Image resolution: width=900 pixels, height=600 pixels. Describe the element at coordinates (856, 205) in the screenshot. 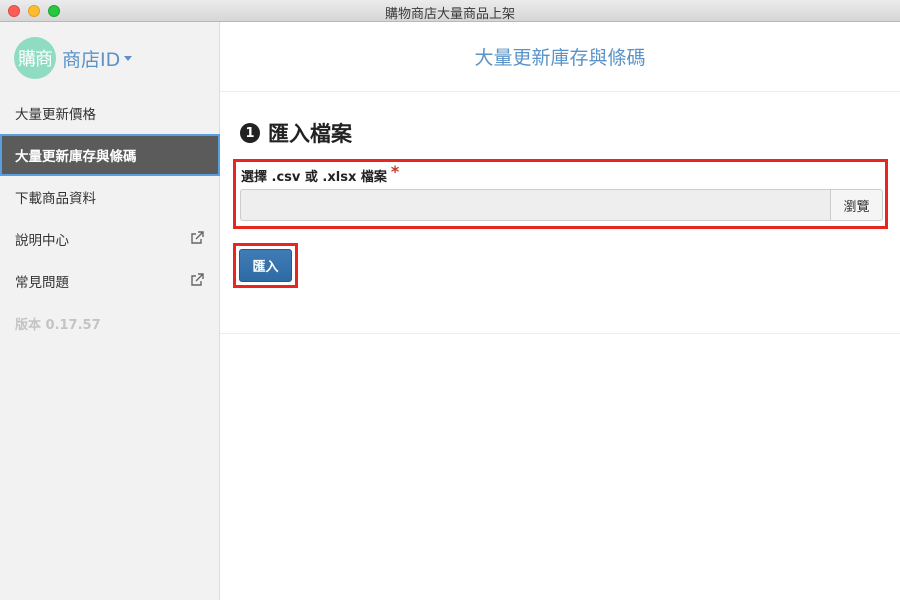

I see `browse-button: 瀏覽` at that location.